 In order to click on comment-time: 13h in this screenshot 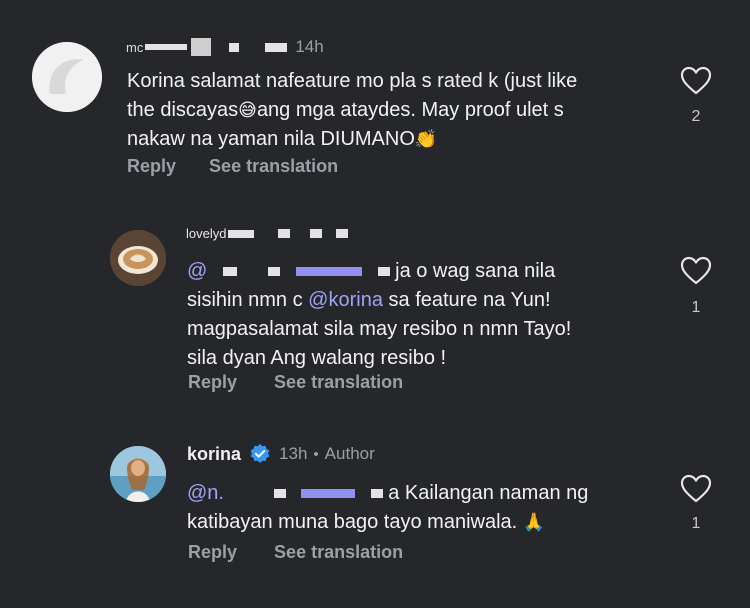, I will do `click(293, 453)`.